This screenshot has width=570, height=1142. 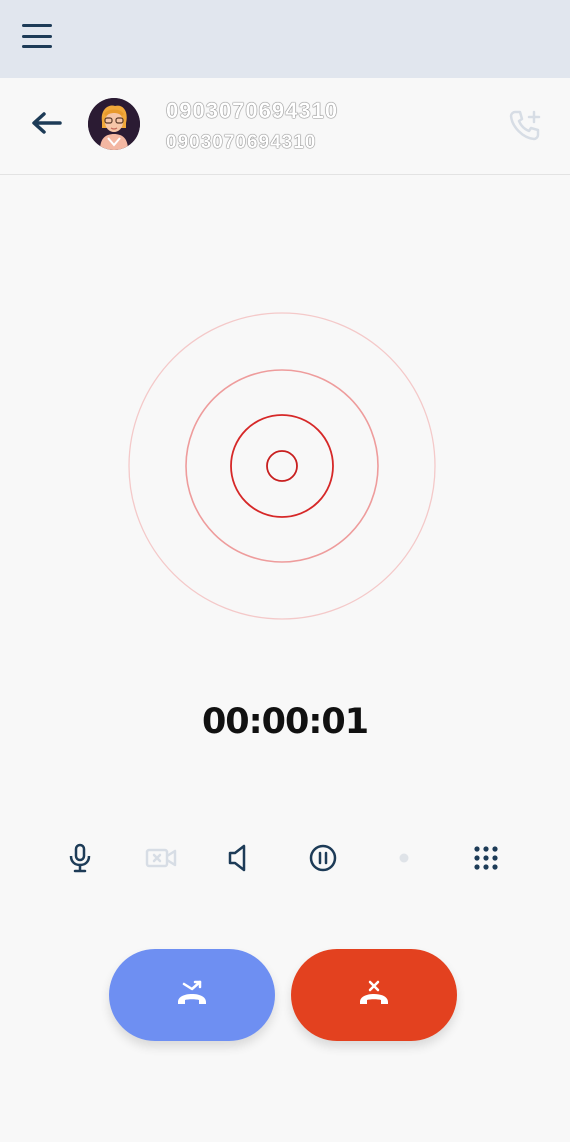 What do you see at coordinates (80, 858) in the screenshot?
I see `microphone-icon` at bounding box center [80, 858].